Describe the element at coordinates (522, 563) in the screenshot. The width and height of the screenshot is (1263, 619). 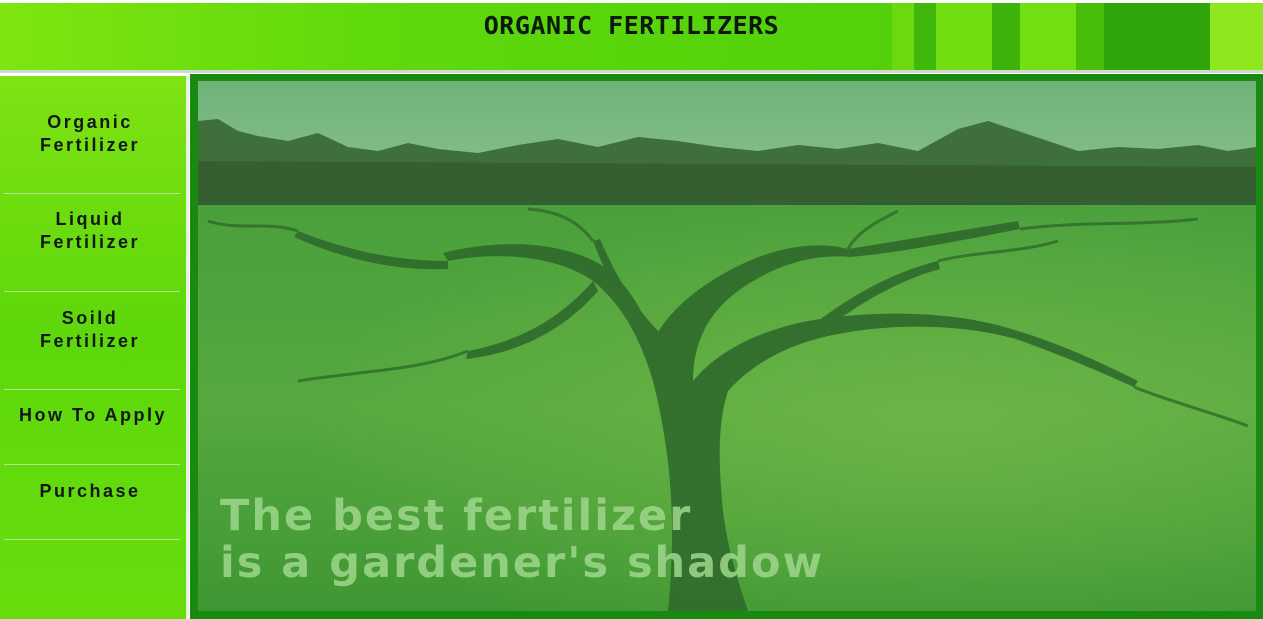
I see `hero-quote-line: is a gardener's shadow` at that location.